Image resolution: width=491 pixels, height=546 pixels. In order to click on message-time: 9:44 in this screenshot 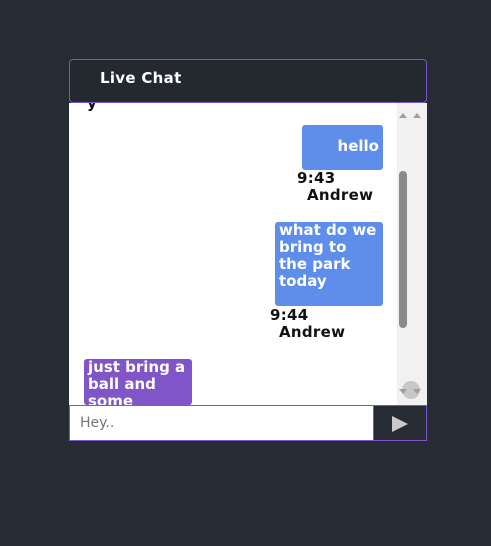, I will do `click(289, 315)`.